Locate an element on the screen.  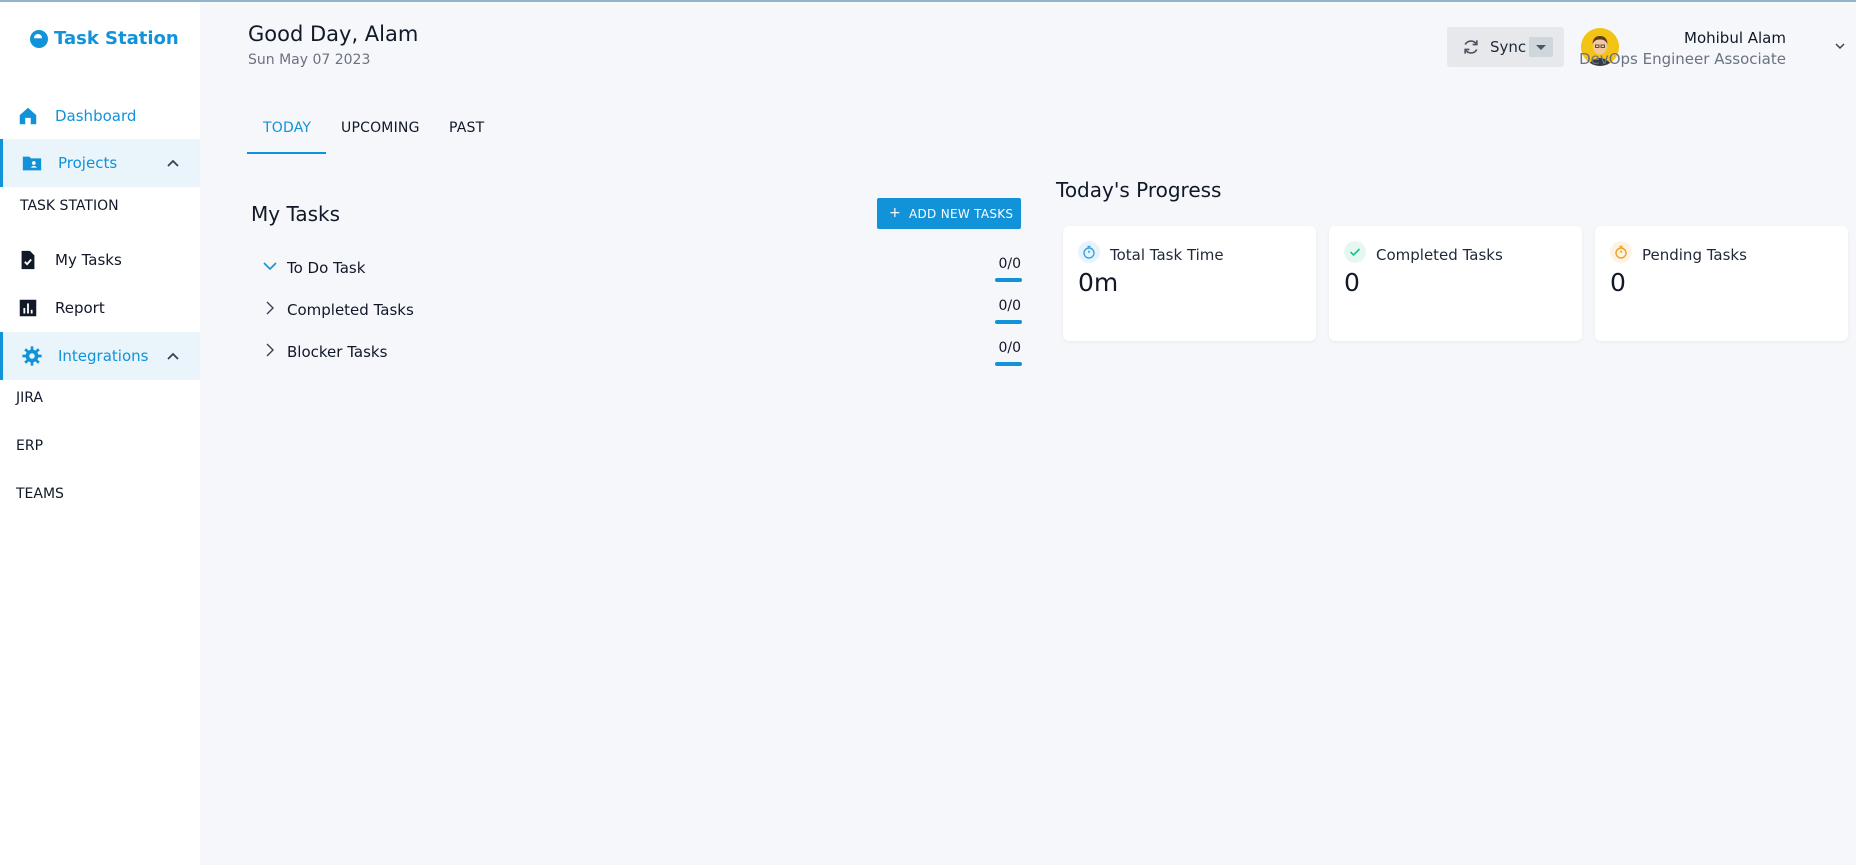
sync-label: Sync is located at coordinates (1508, 47).